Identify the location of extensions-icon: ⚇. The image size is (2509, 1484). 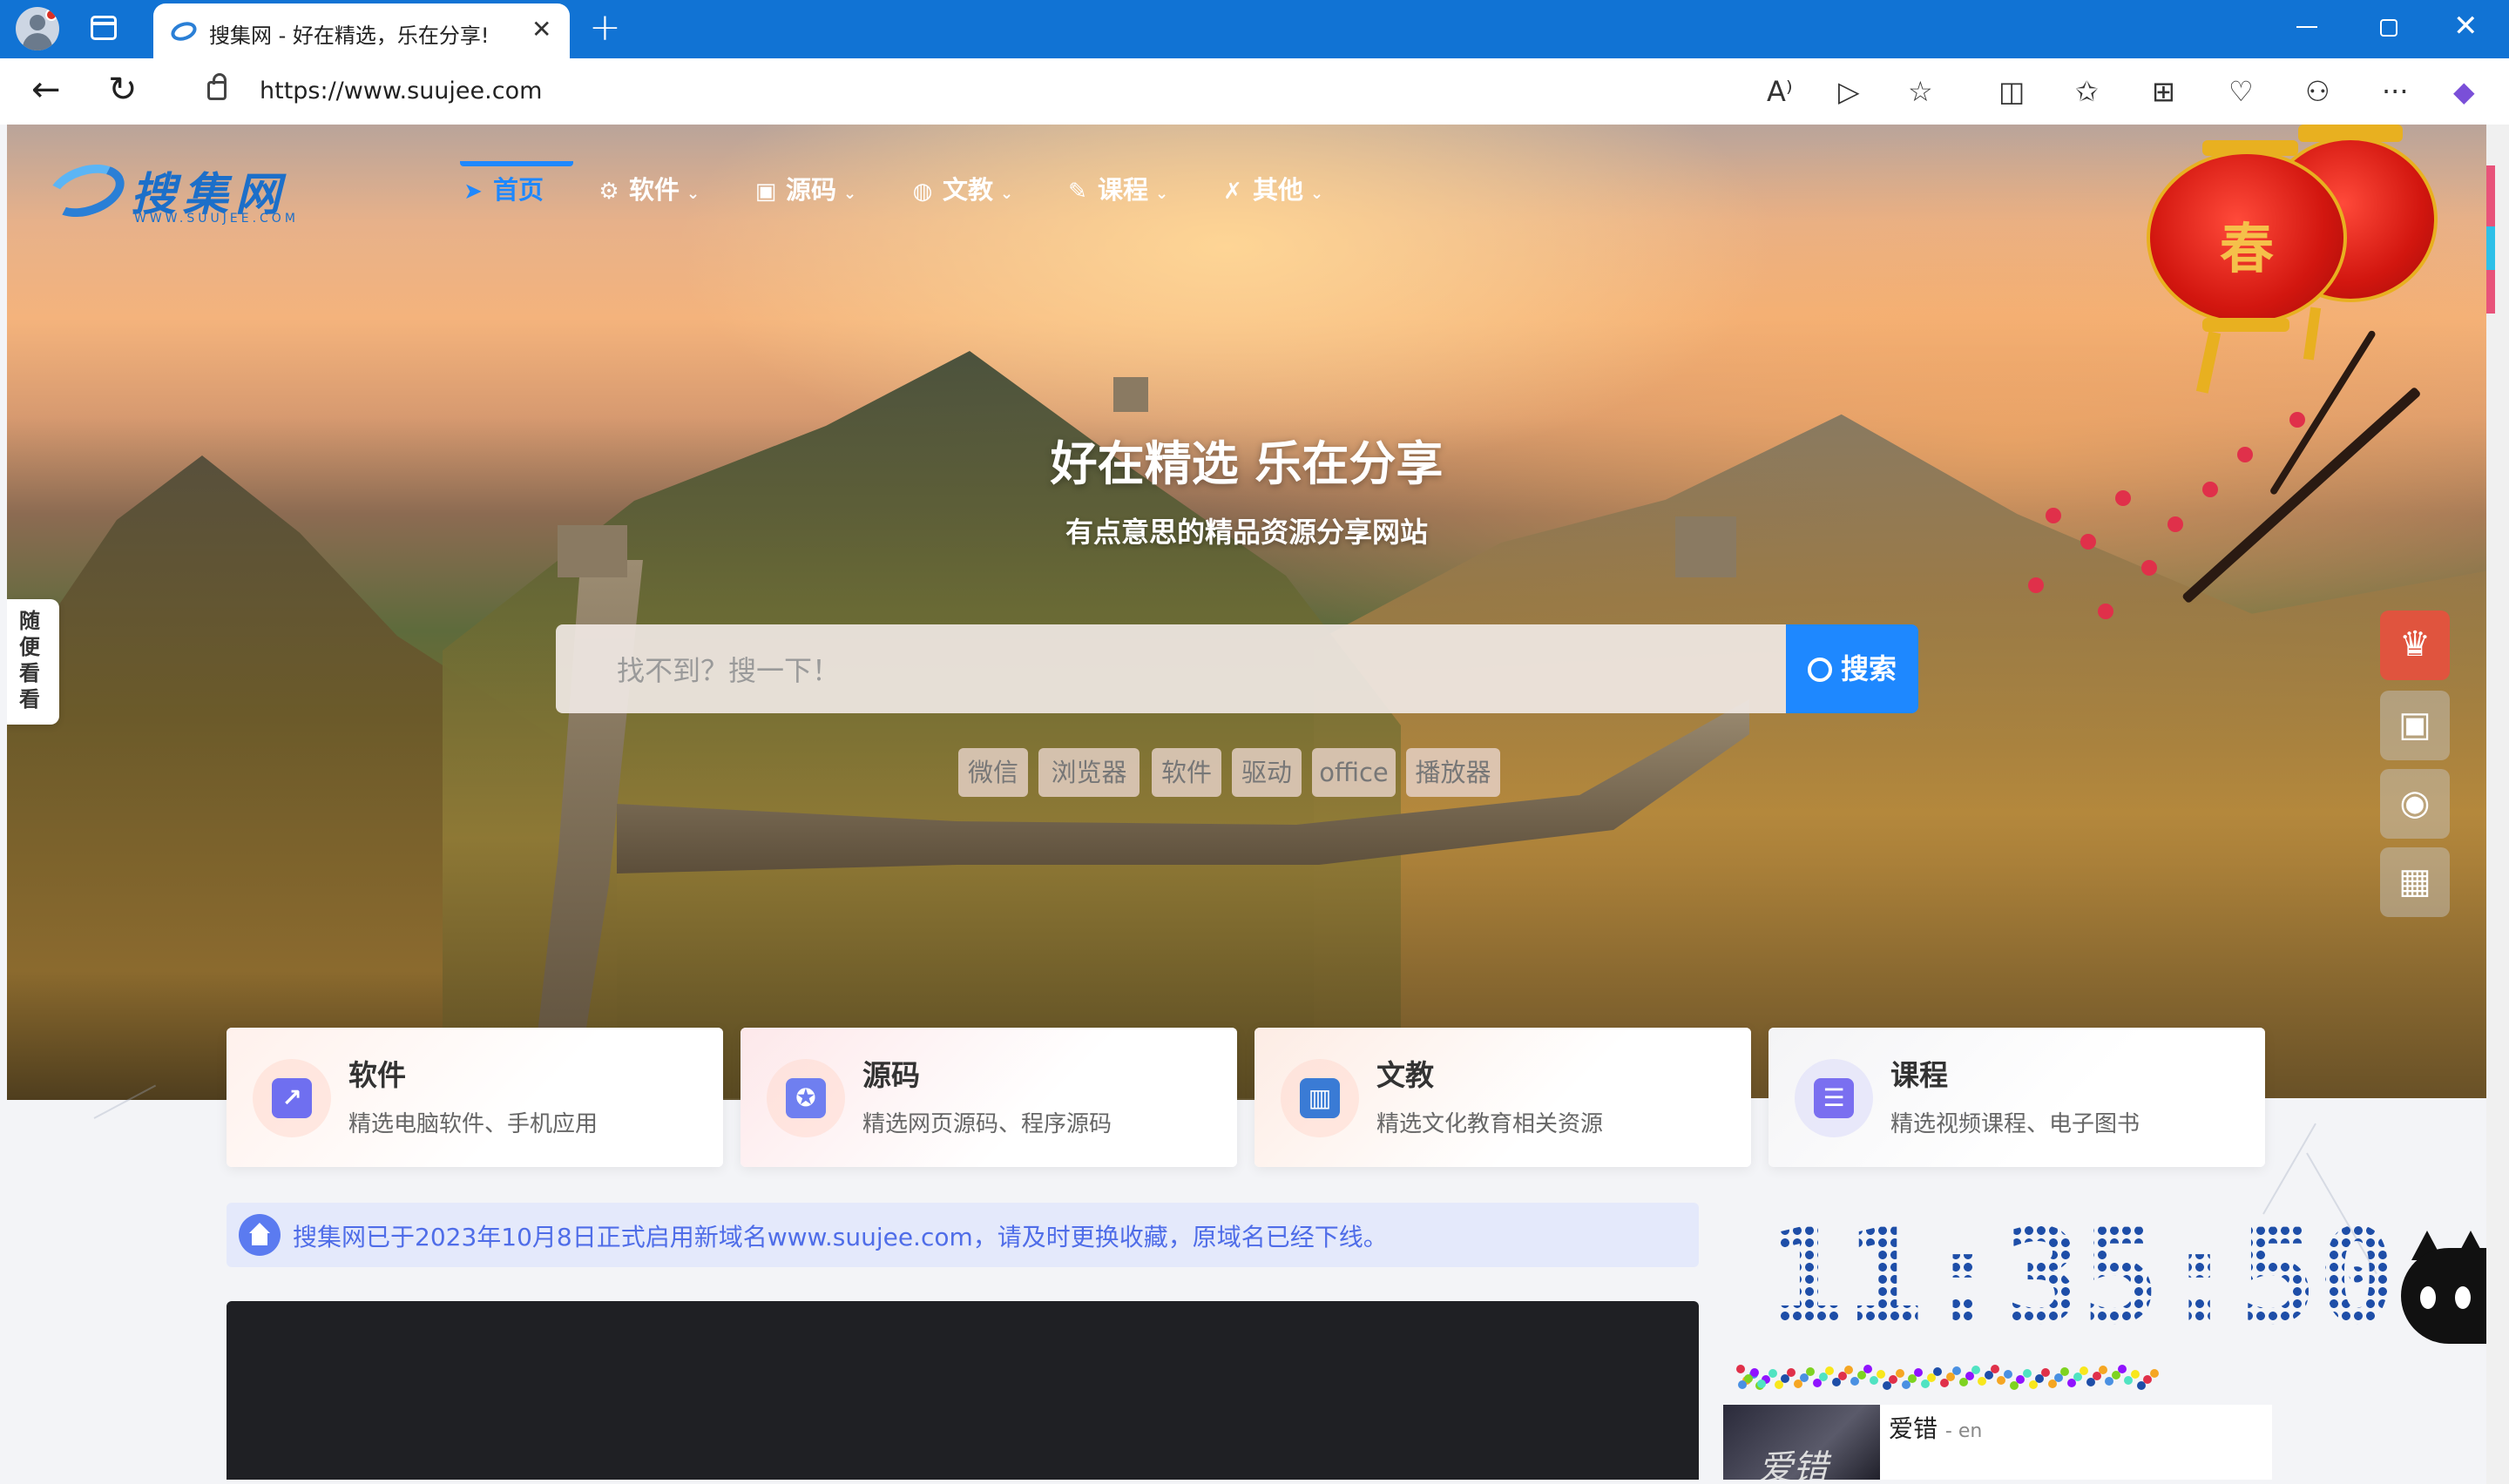
(2317, 91).